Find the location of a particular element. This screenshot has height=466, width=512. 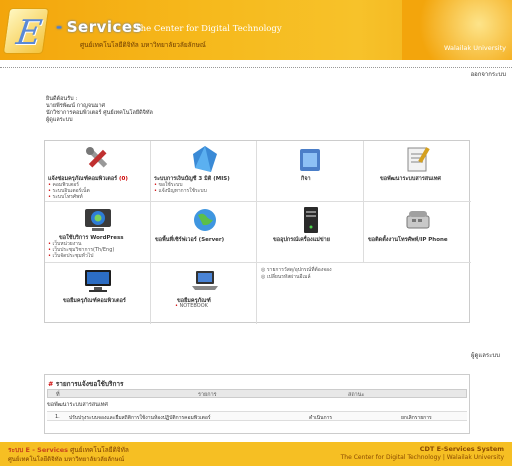

report-title-text: รายการแจ้งขอใช้บริการ is located at coordinates (89, 384).